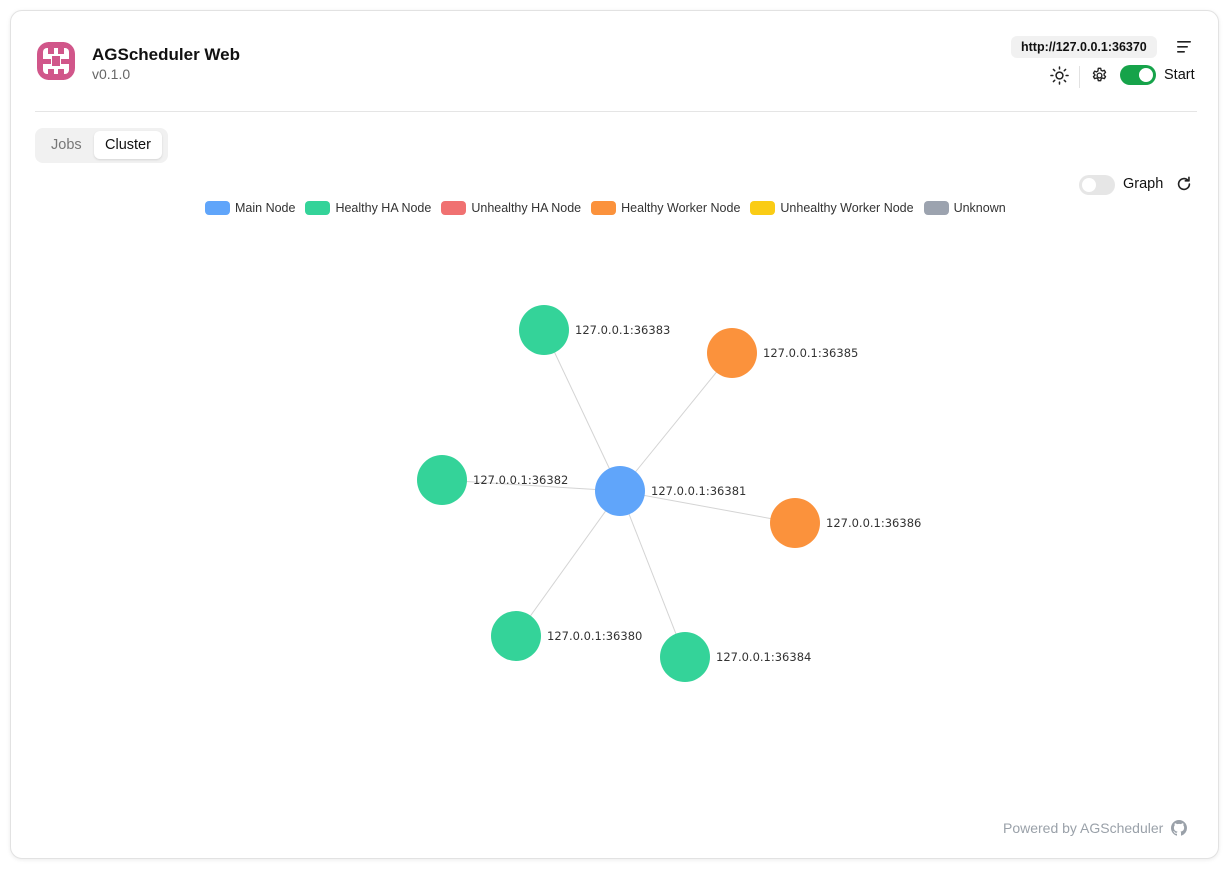 The width and height of the screenshot is (1231, 871). What do you see at coordinates (622, 330) in the screenshot?
I see `graph-node-label: 127.0.0.1:36383` at bounding box center [622, 330].